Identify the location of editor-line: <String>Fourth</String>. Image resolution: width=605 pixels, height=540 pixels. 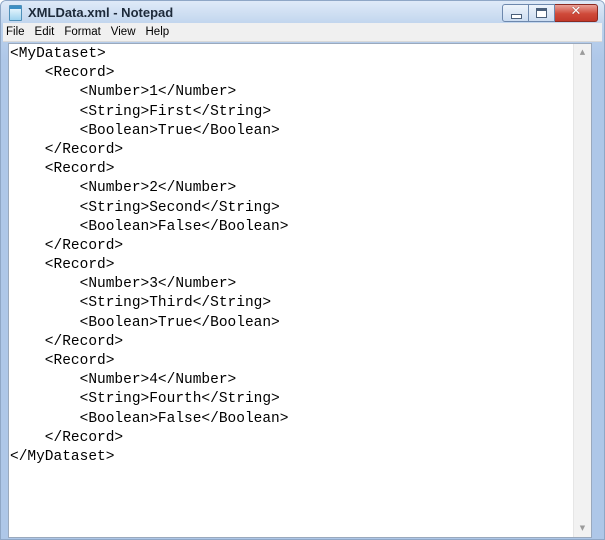
(145, 399).